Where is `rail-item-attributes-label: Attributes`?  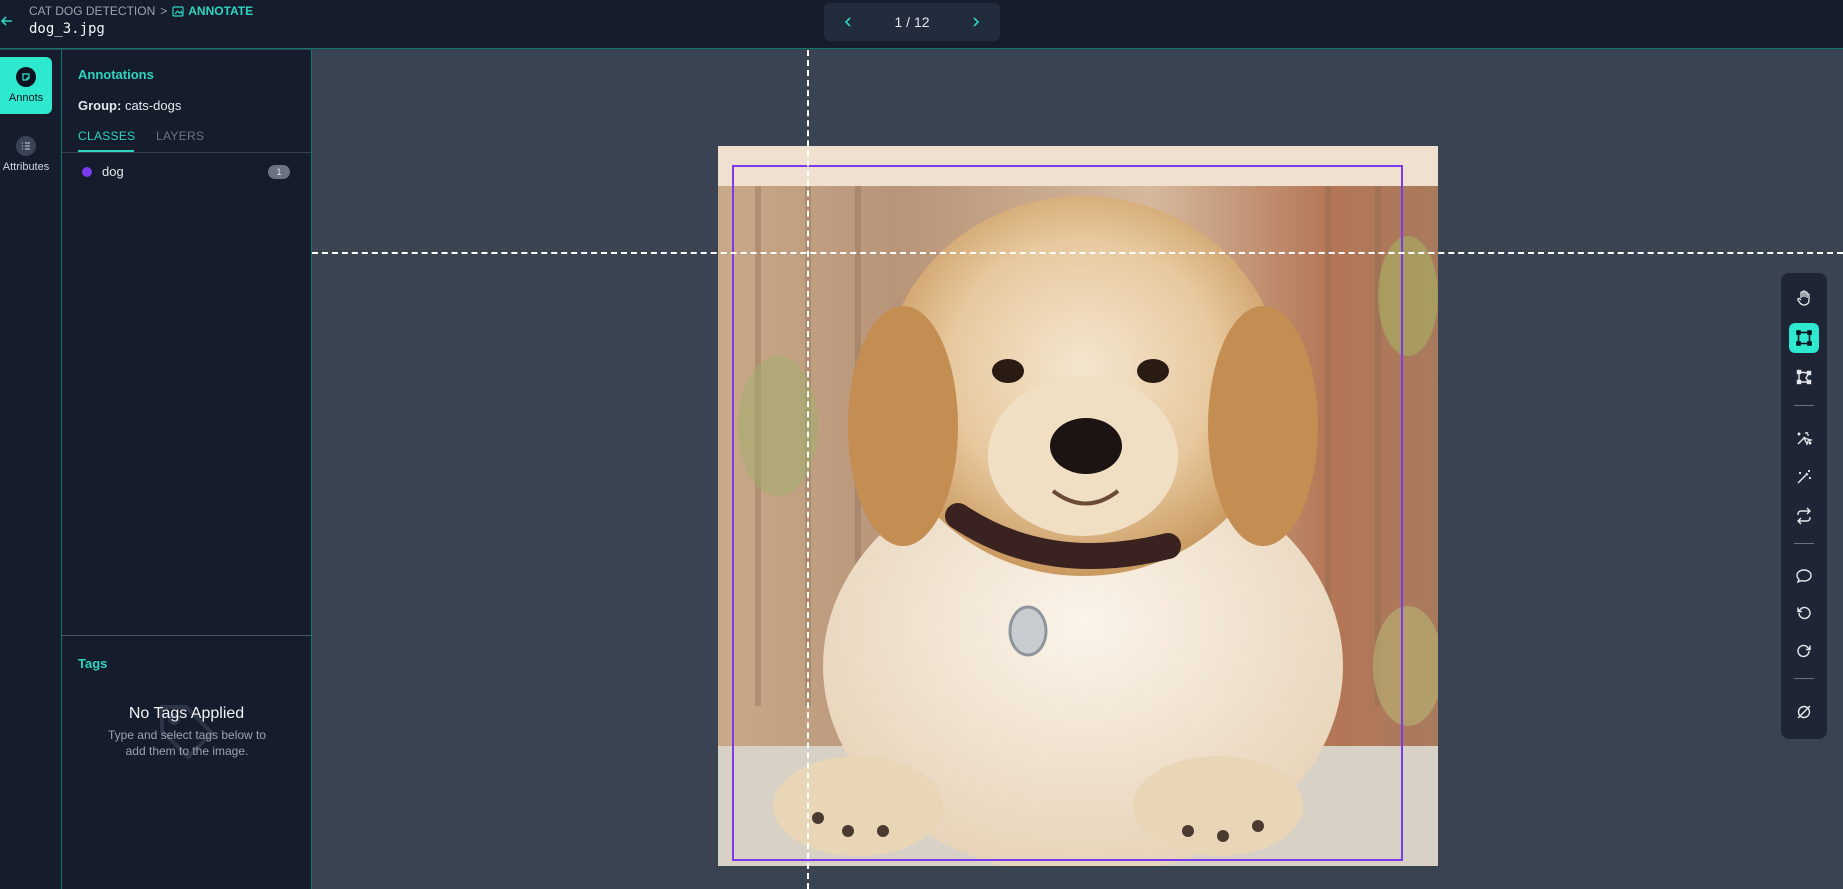 rail-item-attributes-label: Attributes is located at coordinates (26, 167).